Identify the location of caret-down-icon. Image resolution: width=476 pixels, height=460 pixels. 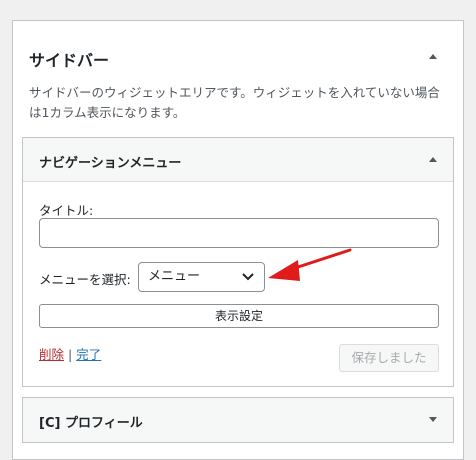
(433, 419).